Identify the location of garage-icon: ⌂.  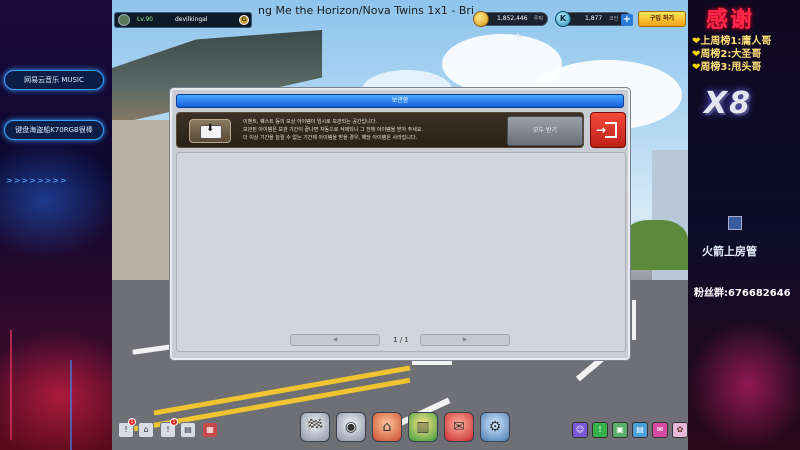
(387, 427).